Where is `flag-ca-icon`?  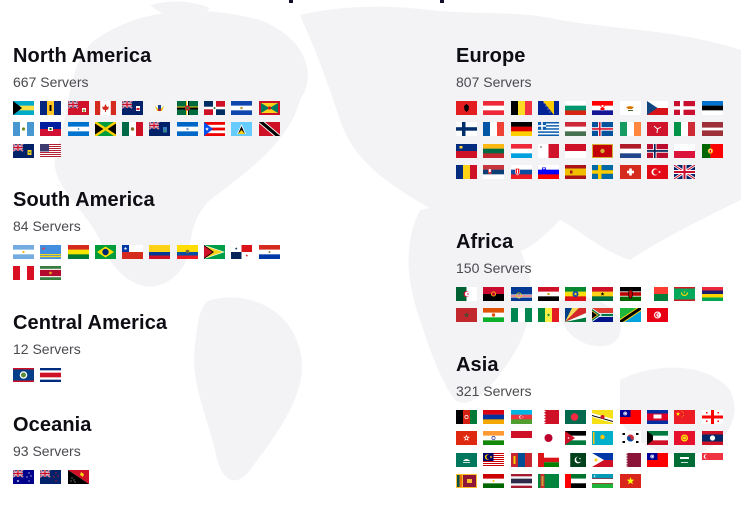 flag-ca-icon is located at coordinates (105, 108).